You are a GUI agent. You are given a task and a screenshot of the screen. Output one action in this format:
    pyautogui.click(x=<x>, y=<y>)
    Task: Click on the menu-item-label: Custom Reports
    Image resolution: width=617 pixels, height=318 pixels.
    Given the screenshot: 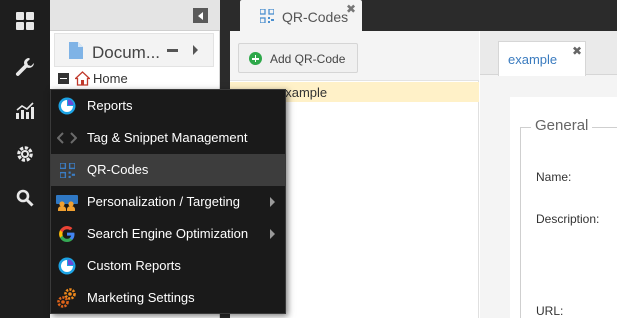 What is the action you would take?
    pyautogui.click(x=134, y=265)
    